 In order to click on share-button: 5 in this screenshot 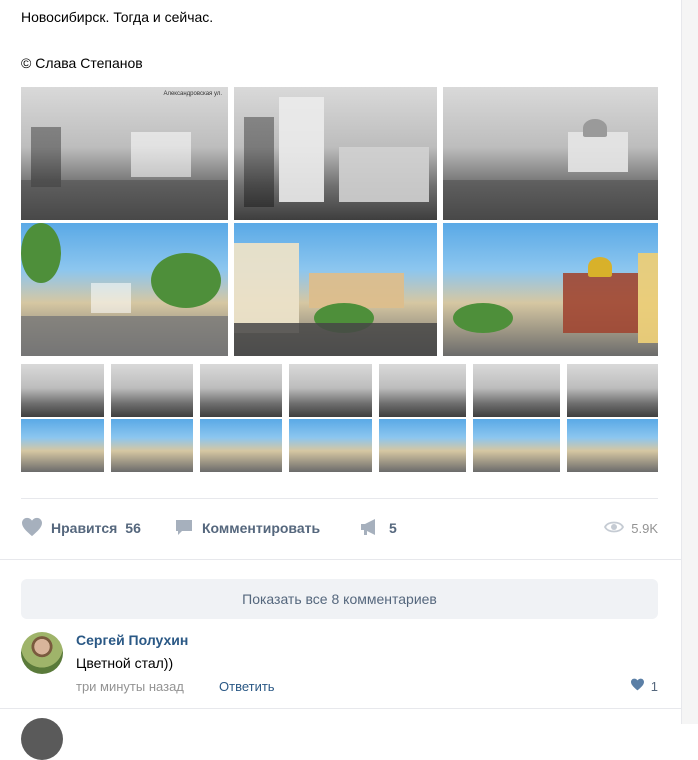, I will do `click(378, 528)`.